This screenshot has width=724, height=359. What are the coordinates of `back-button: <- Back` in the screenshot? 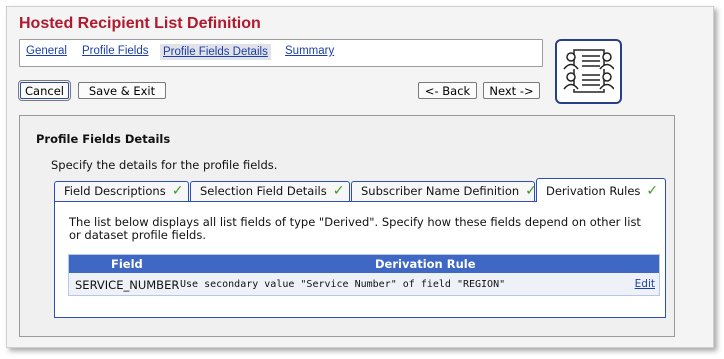 It's located at (447, 90).